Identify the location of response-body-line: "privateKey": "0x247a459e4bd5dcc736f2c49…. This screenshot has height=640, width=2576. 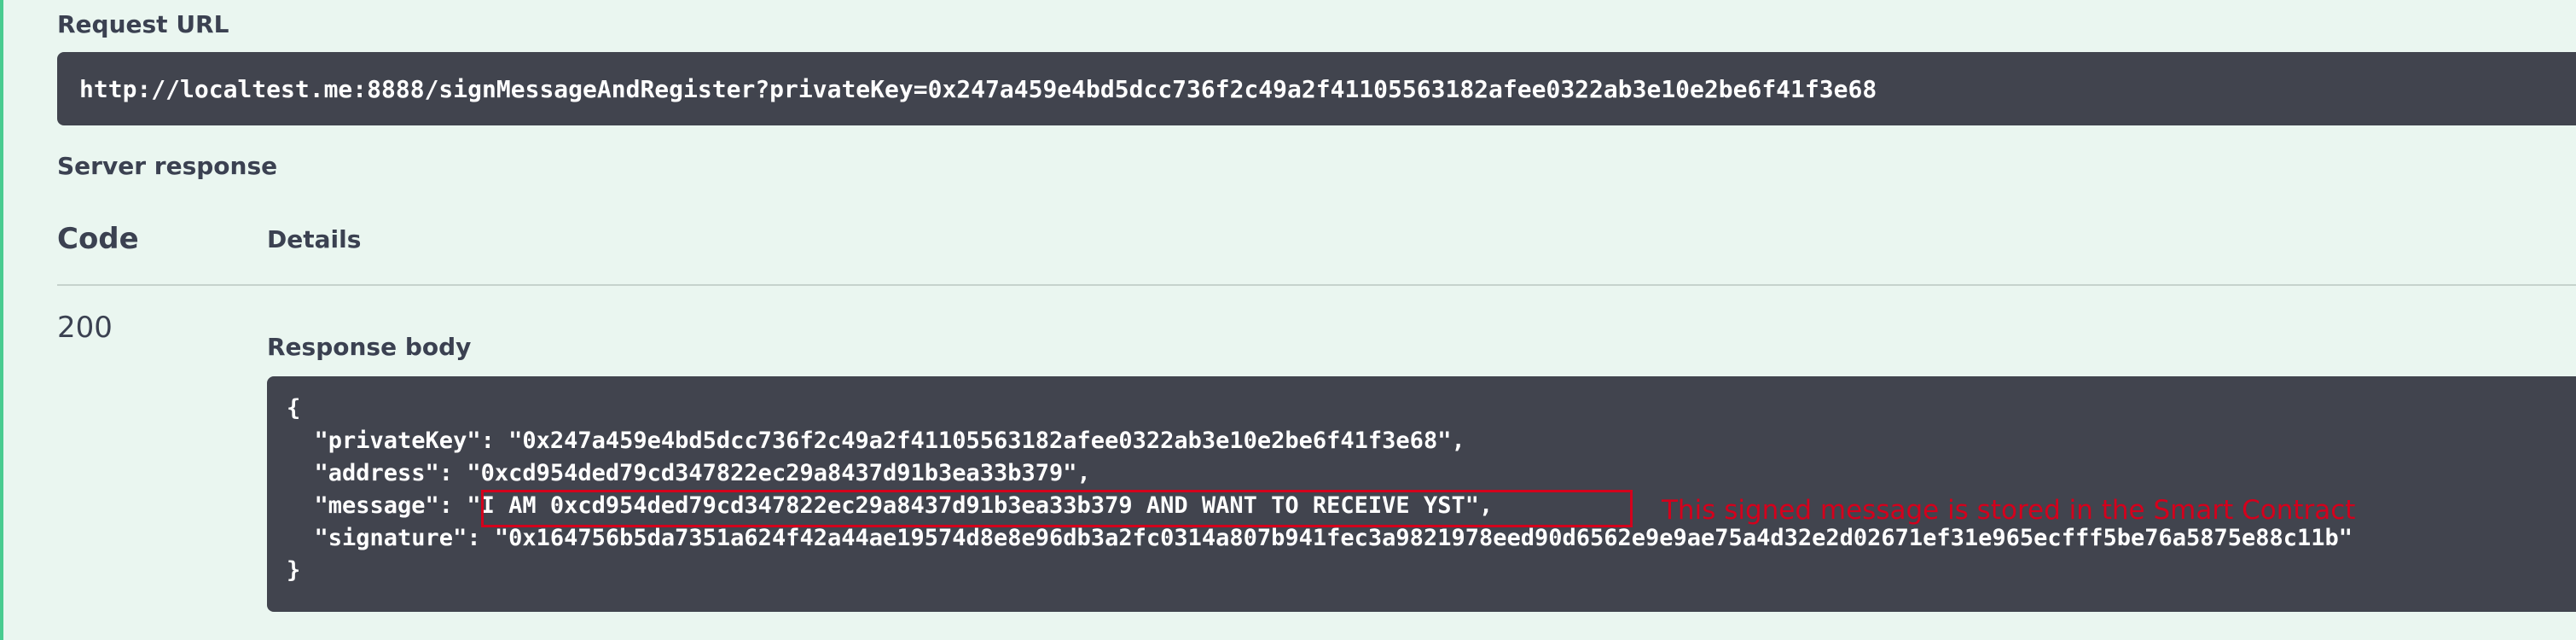
(876, 441).